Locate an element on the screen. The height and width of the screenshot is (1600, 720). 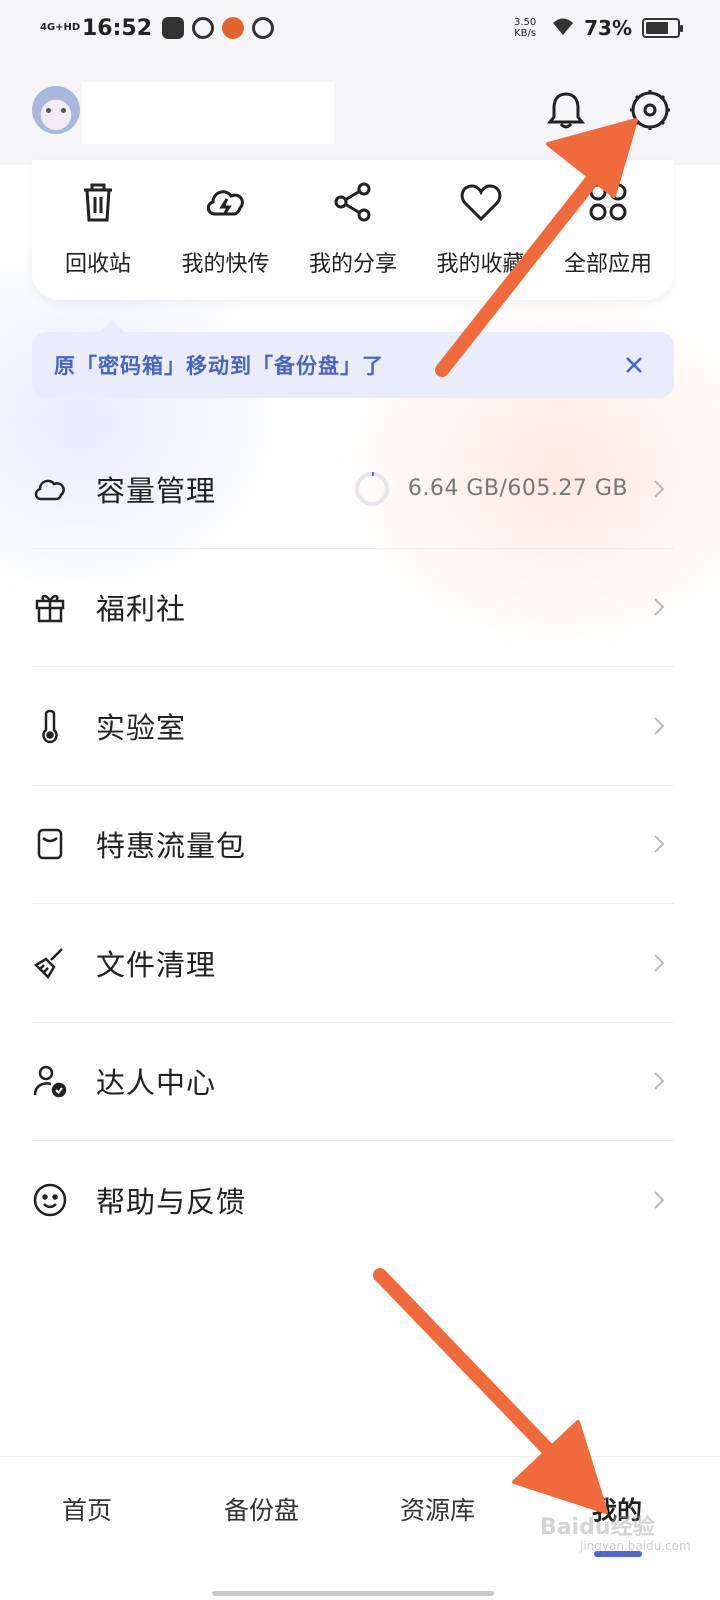
storage-usage-ring is located at coordinates (371, 488).